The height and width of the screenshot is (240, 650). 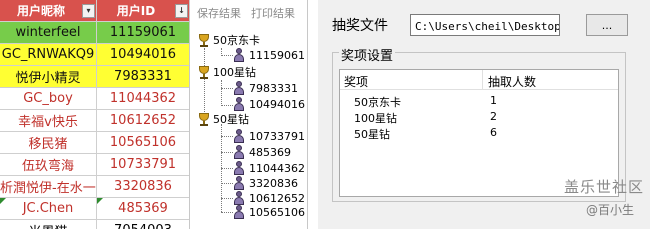 I want to click on tree-member-label: 485369, so click(x=270, y=152).